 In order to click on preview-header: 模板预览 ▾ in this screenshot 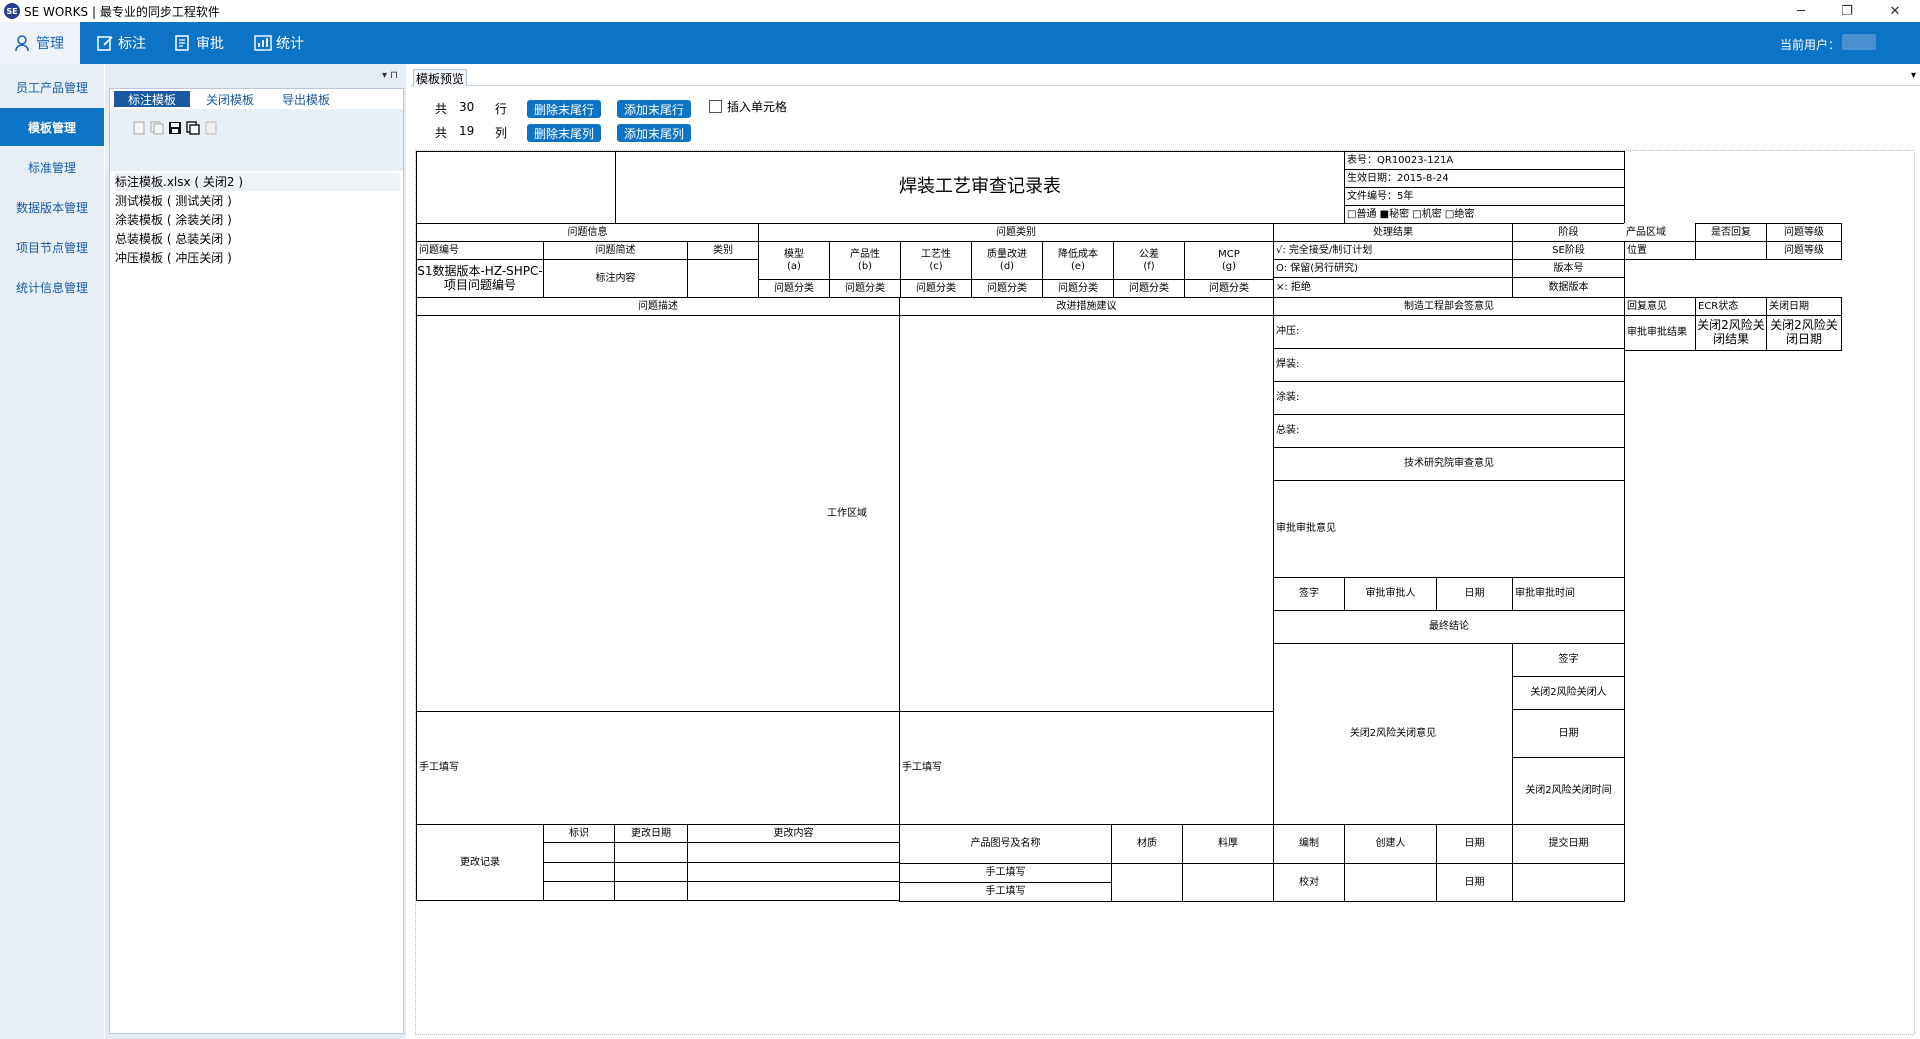, I will do `click(1165, 78)`.